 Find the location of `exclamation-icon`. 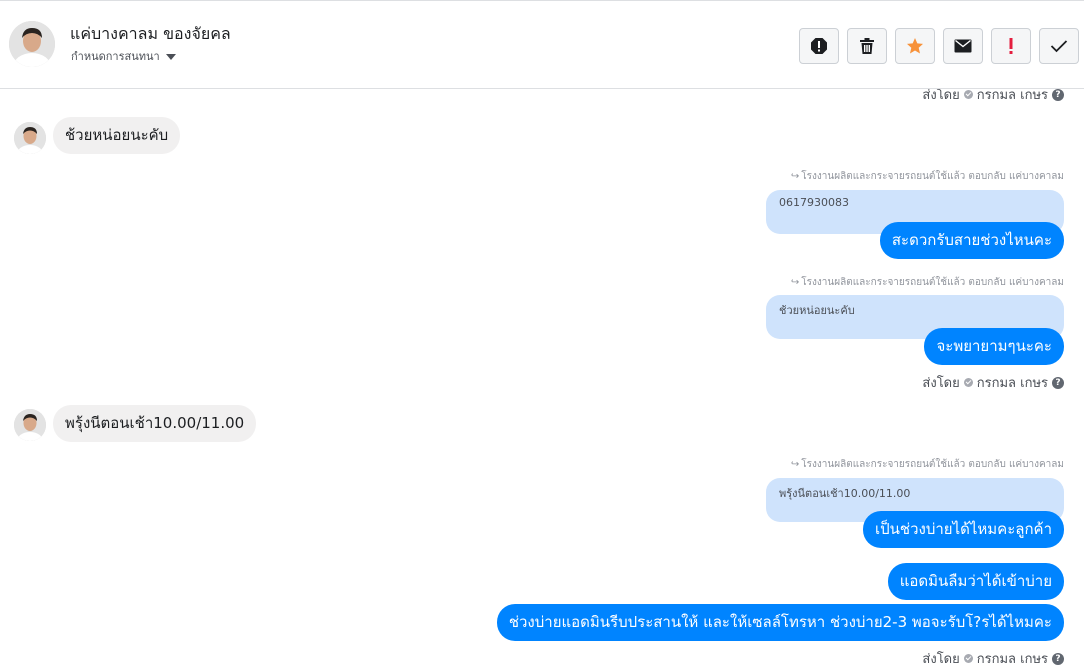

exclamation-icon is located at coordinates (1011, 46).